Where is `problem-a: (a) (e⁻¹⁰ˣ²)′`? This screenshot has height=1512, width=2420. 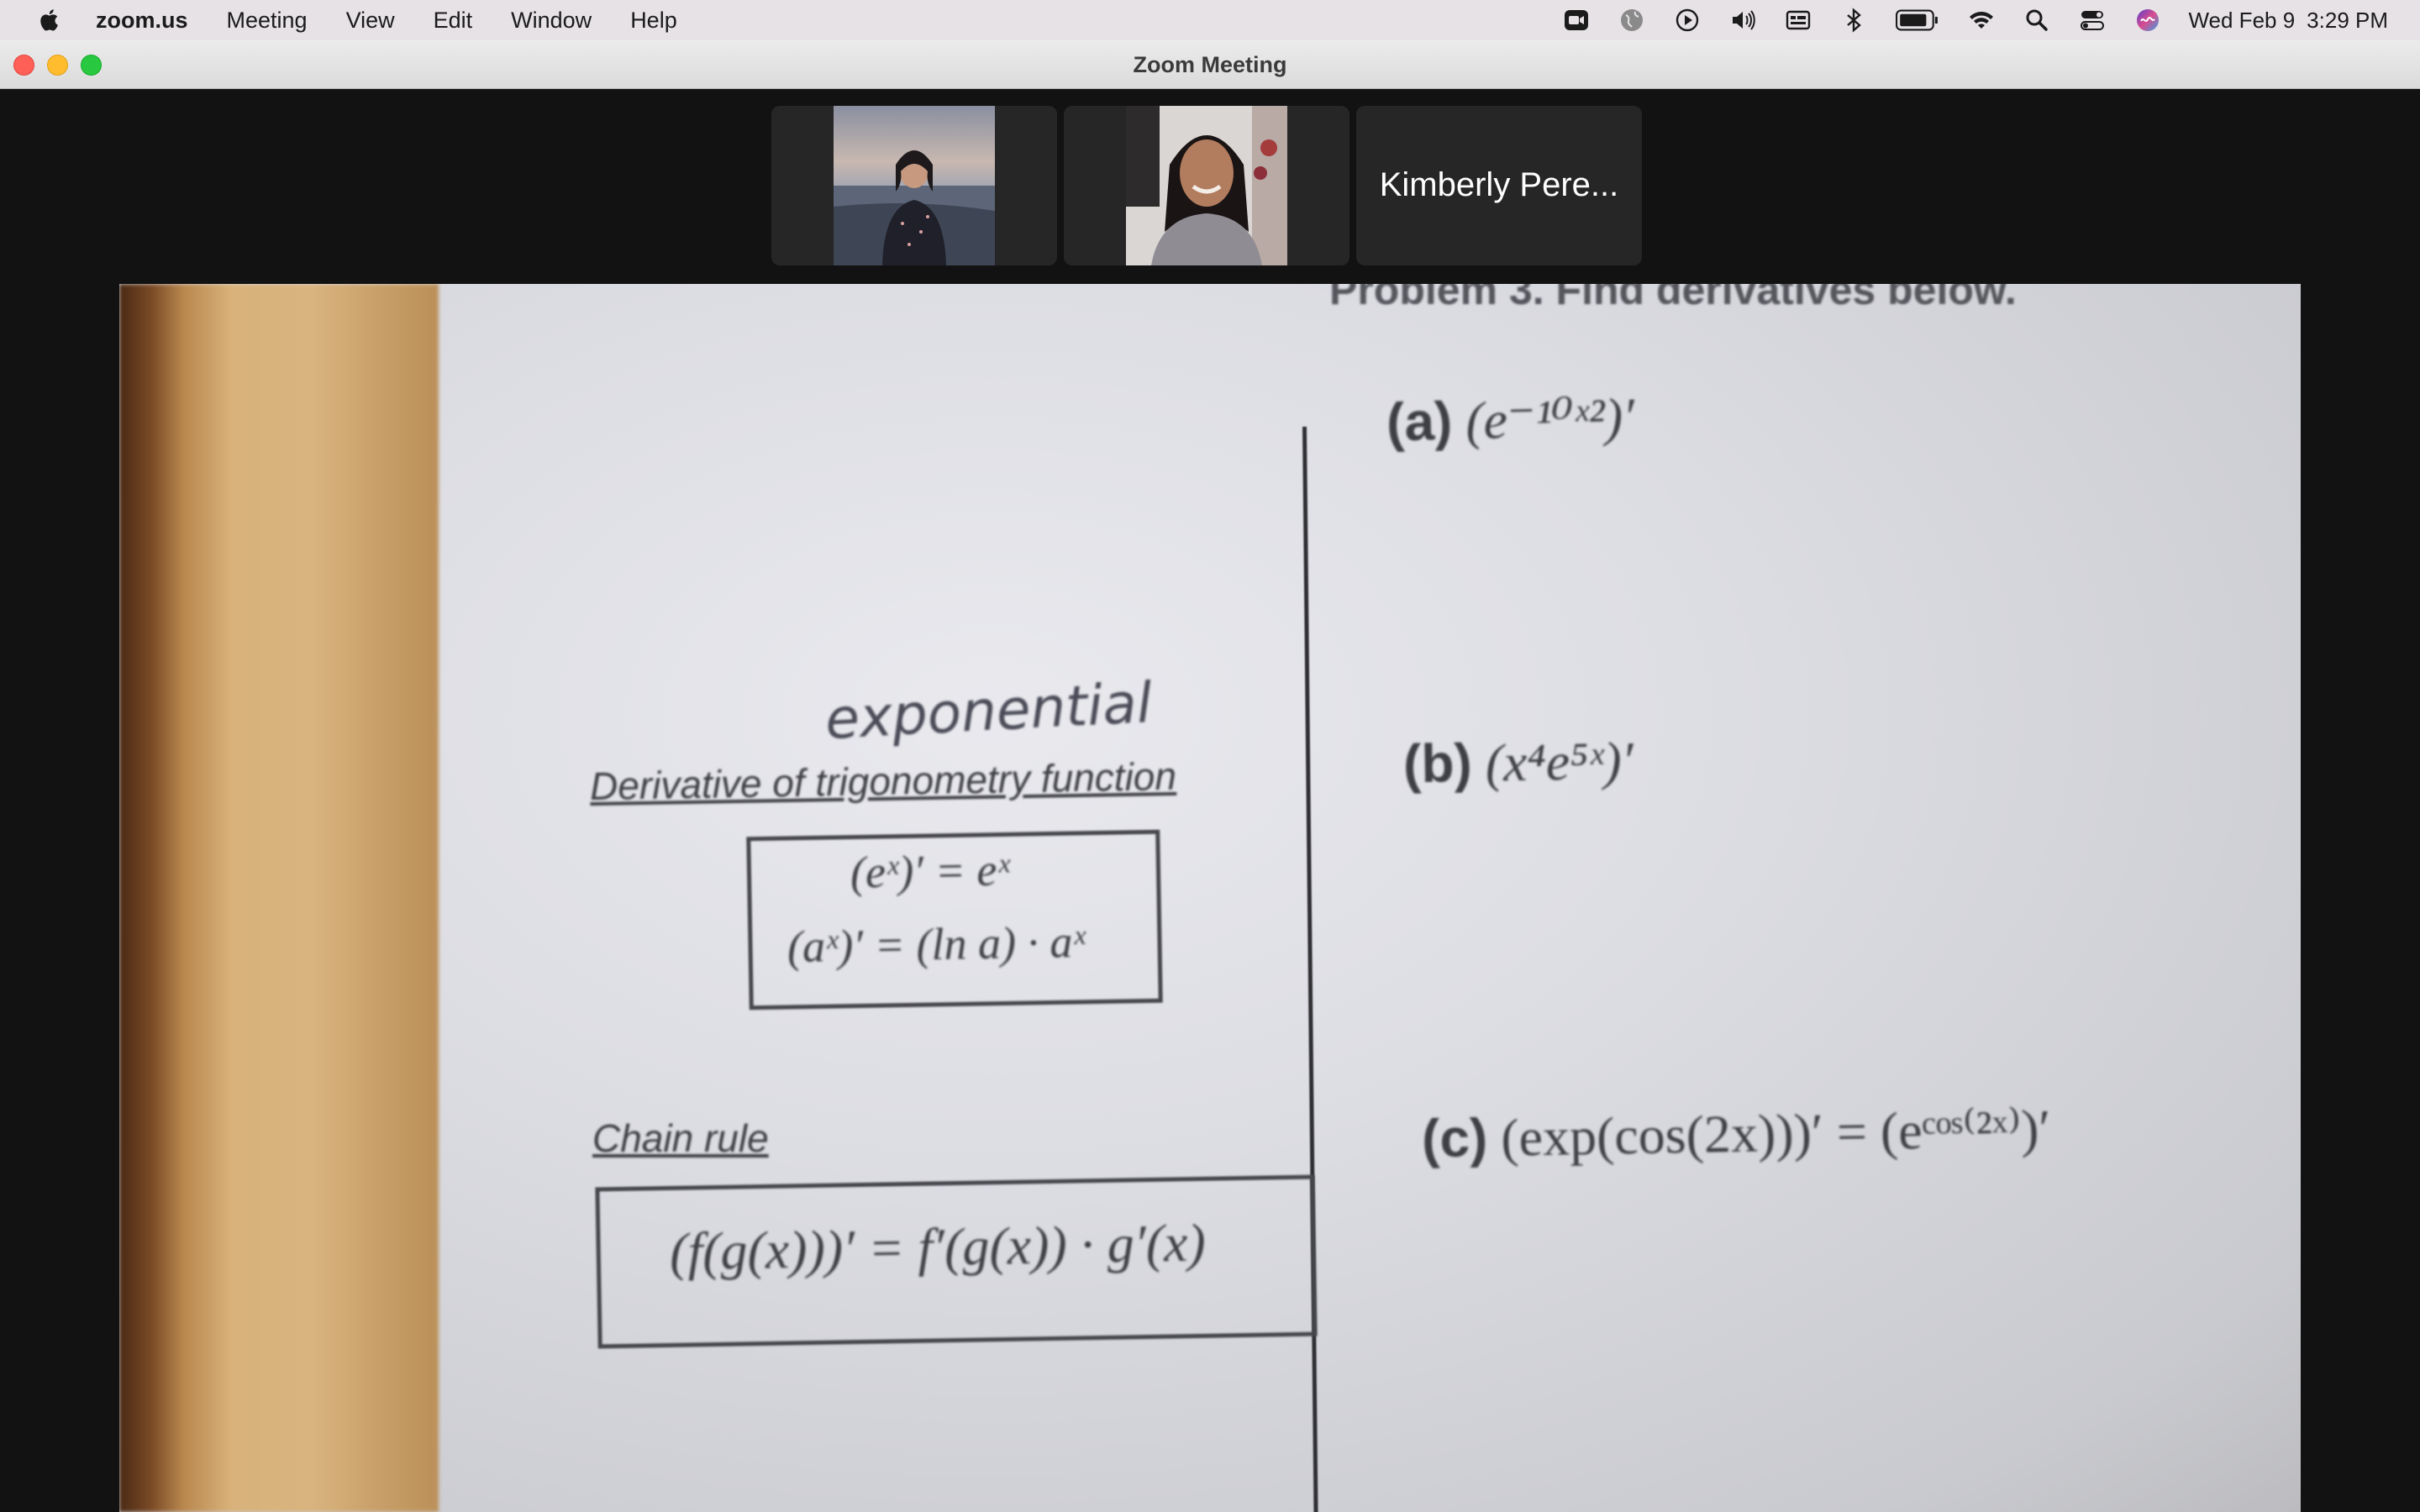 problem-a: (a) (e⁻¹⁰ˣ²)′ is located at coordinates (1510, 419).